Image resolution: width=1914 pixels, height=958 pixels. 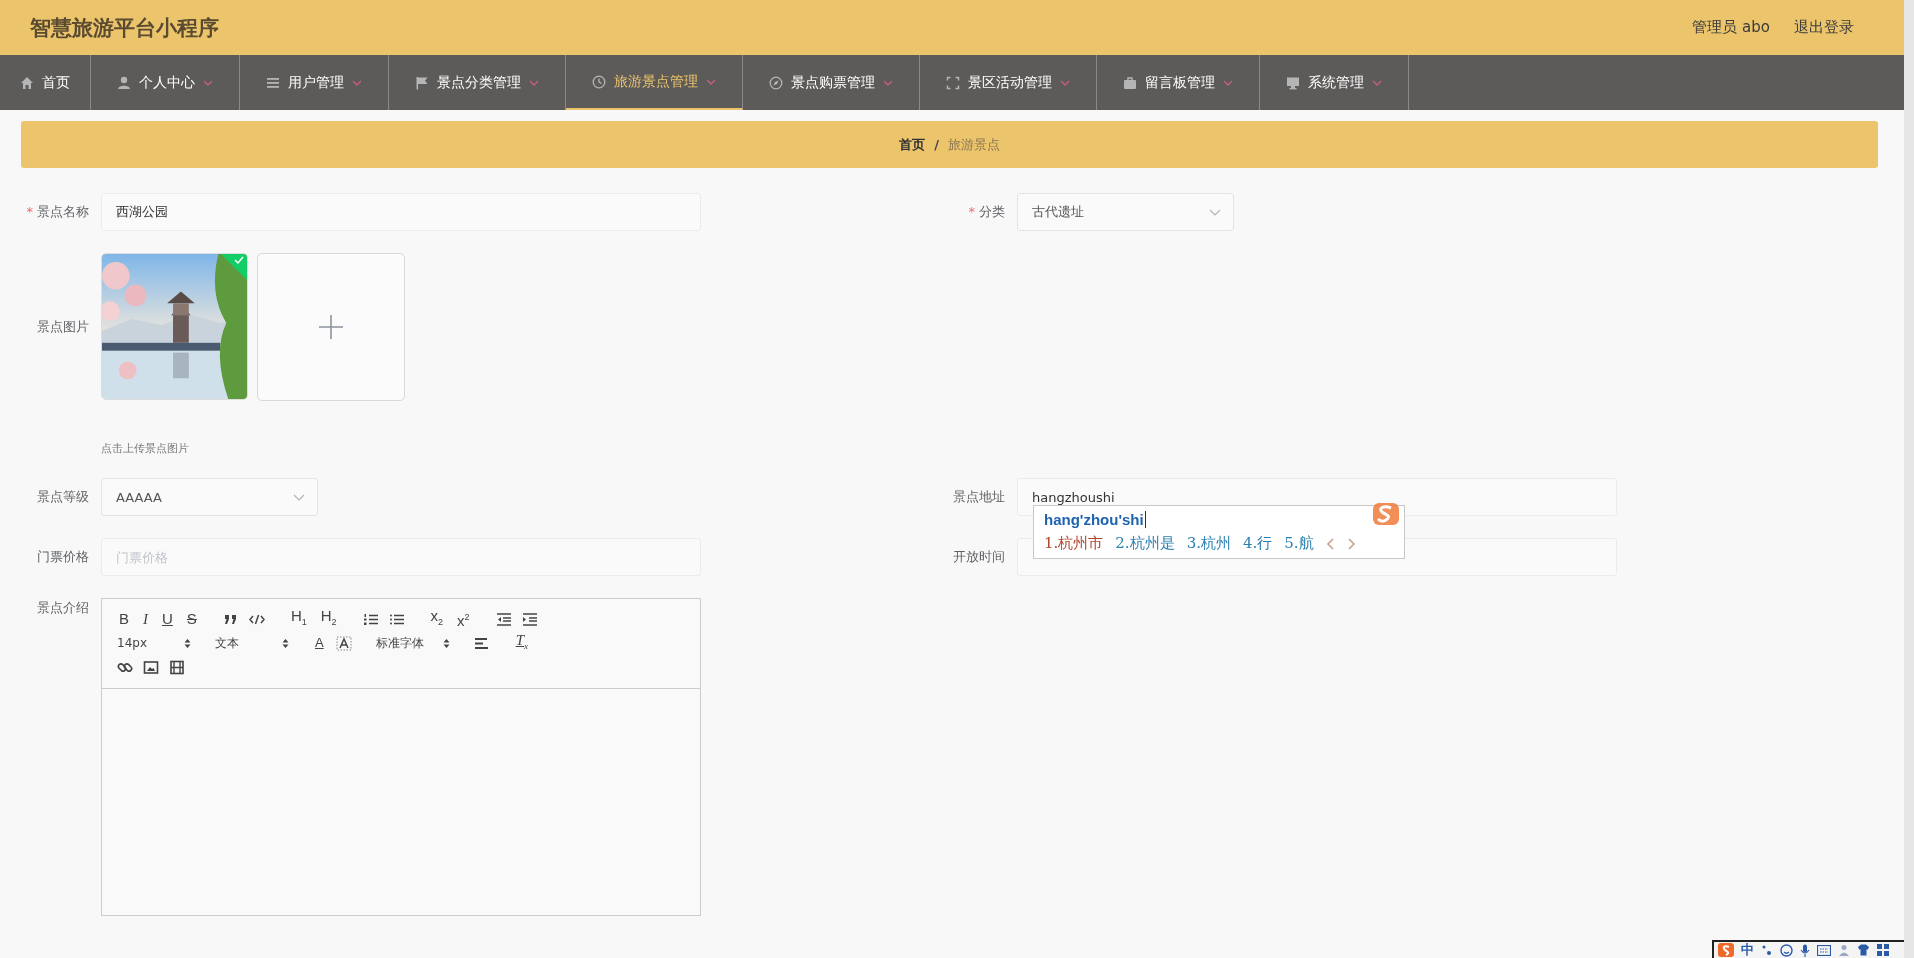 I want to click on ime-candidate: 4.行, so click(x=1257, y=543).